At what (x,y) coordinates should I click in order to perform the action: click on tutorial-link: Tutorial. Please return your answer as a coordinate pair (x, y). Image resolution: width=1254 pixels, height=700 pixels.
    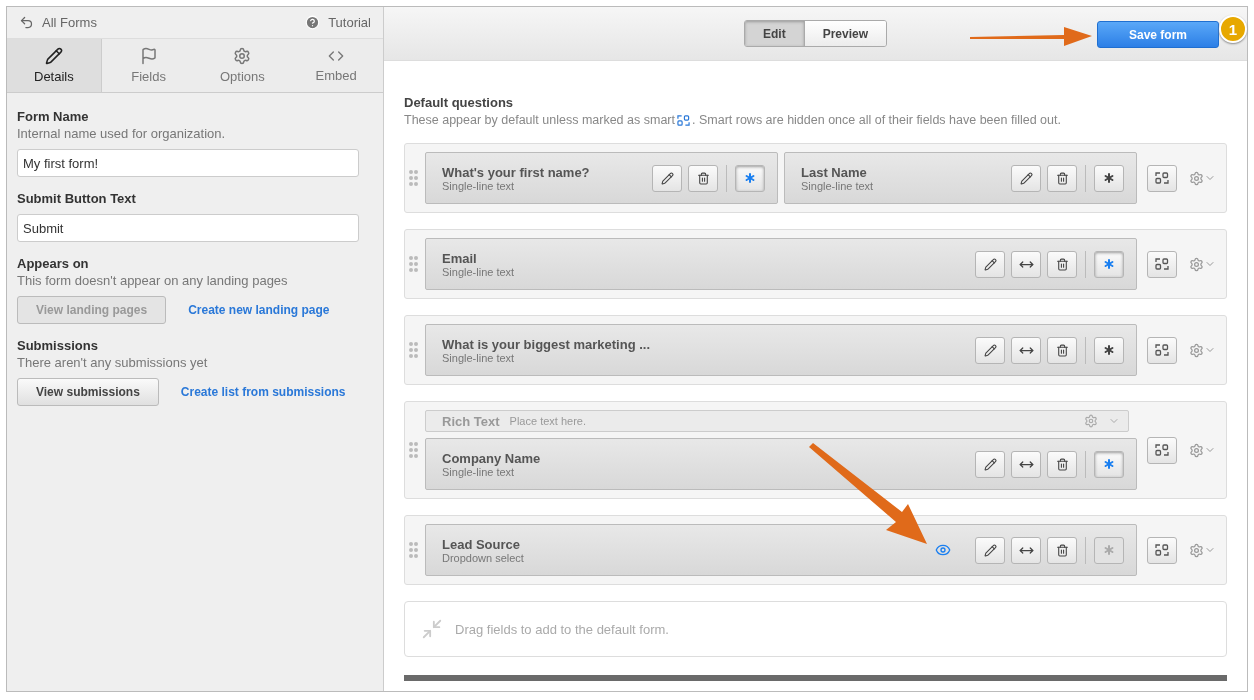
    Looking at the image, I should click on (338, 22).